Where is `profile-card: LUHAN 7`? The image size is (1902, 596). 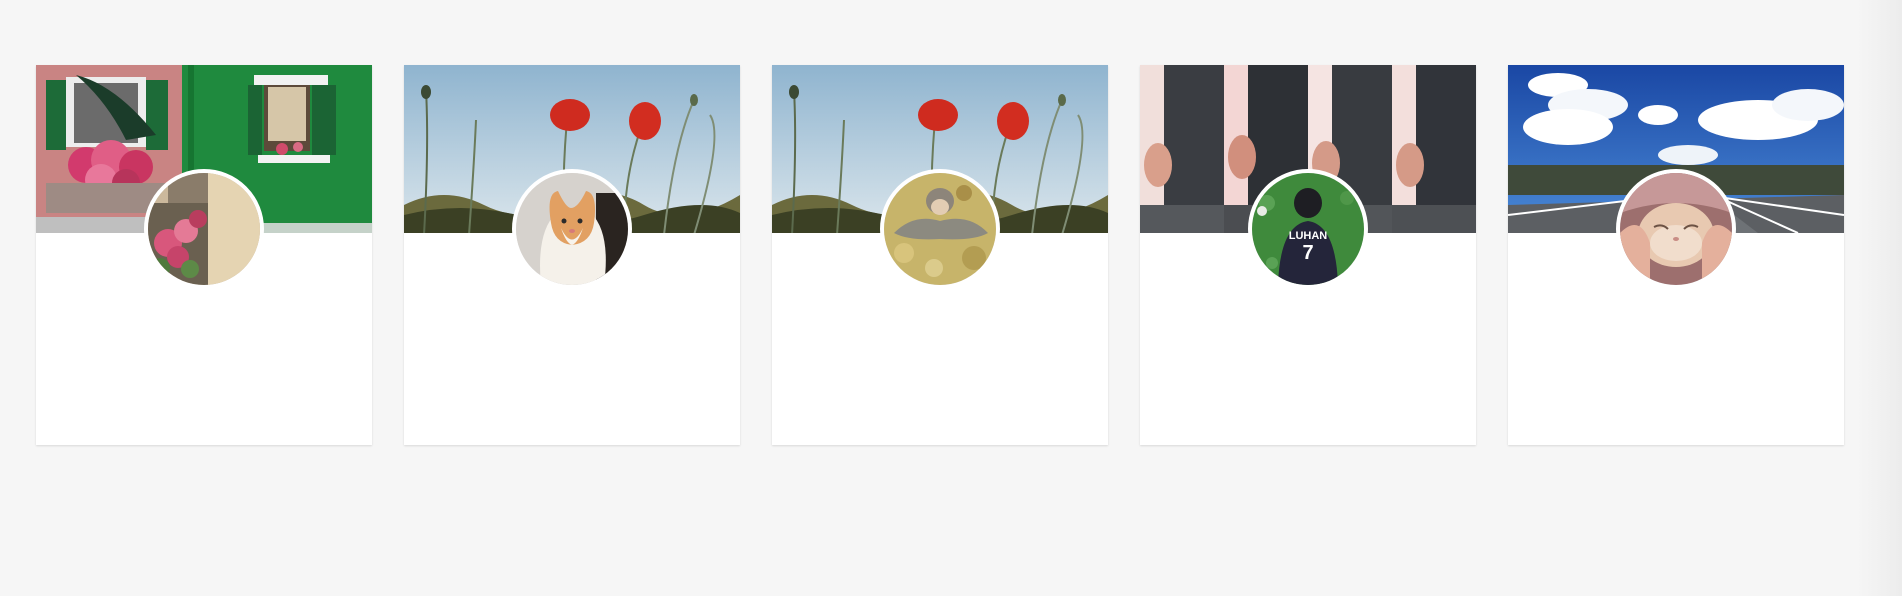
profile-card: LUHAN 7 is located at coordinates (1308, 255).